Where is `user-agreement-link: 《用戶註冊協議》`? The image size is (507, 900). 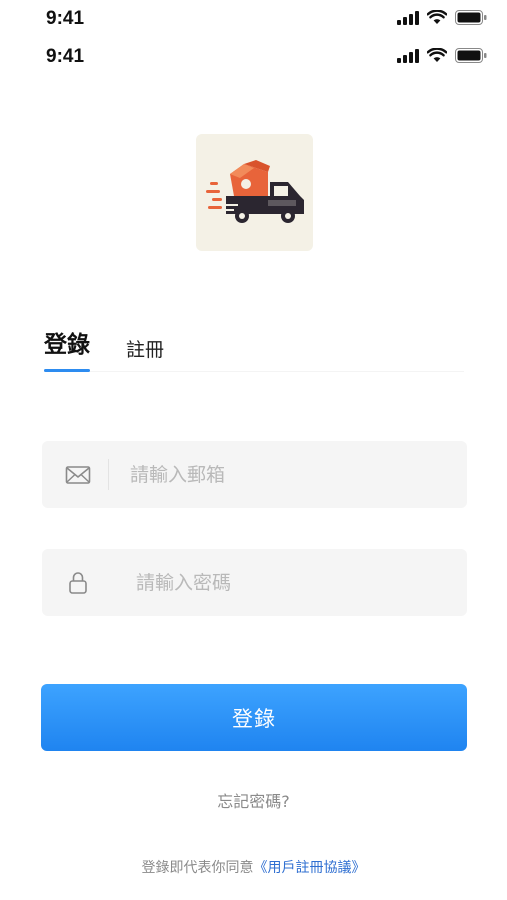
user-agreement-link: 《用戶註冊協議》 is located at coordinates (310, 868).